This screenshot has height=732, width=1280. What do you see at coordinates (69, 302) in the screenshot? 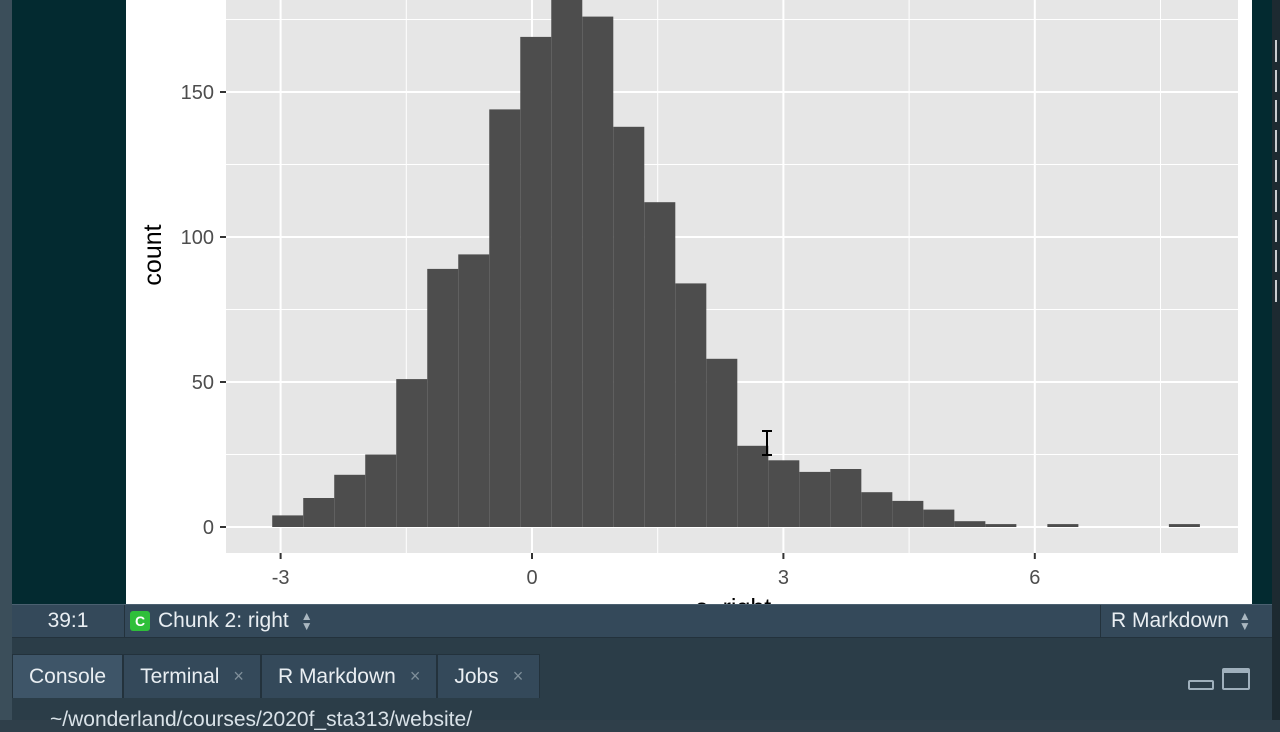
I see `editor-margin-left` at bounding box center [69, 302].